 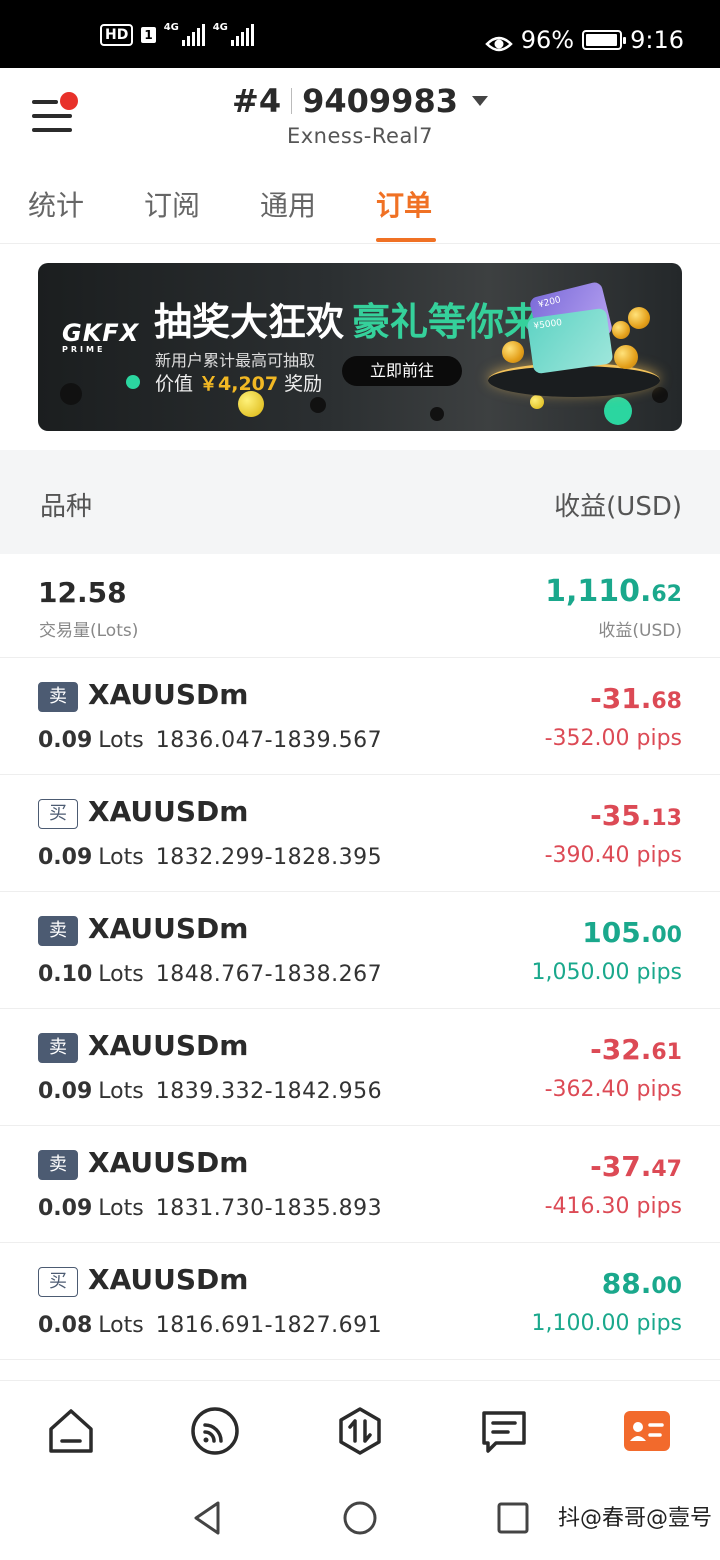 I want to click on order-profit-int: -31., so click(x=621, y=698).